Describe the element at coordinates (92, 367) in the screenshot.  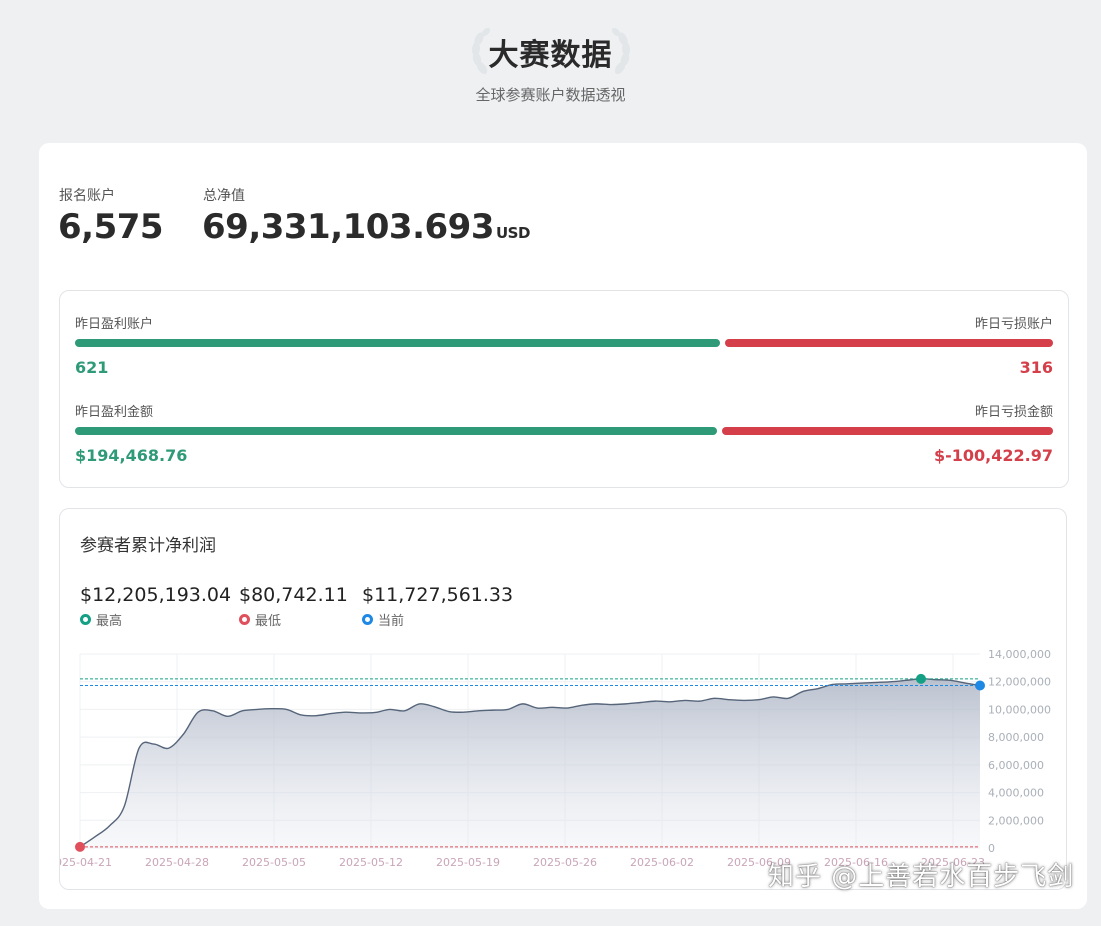
I see `profit-accounts-count: 621` at that location.